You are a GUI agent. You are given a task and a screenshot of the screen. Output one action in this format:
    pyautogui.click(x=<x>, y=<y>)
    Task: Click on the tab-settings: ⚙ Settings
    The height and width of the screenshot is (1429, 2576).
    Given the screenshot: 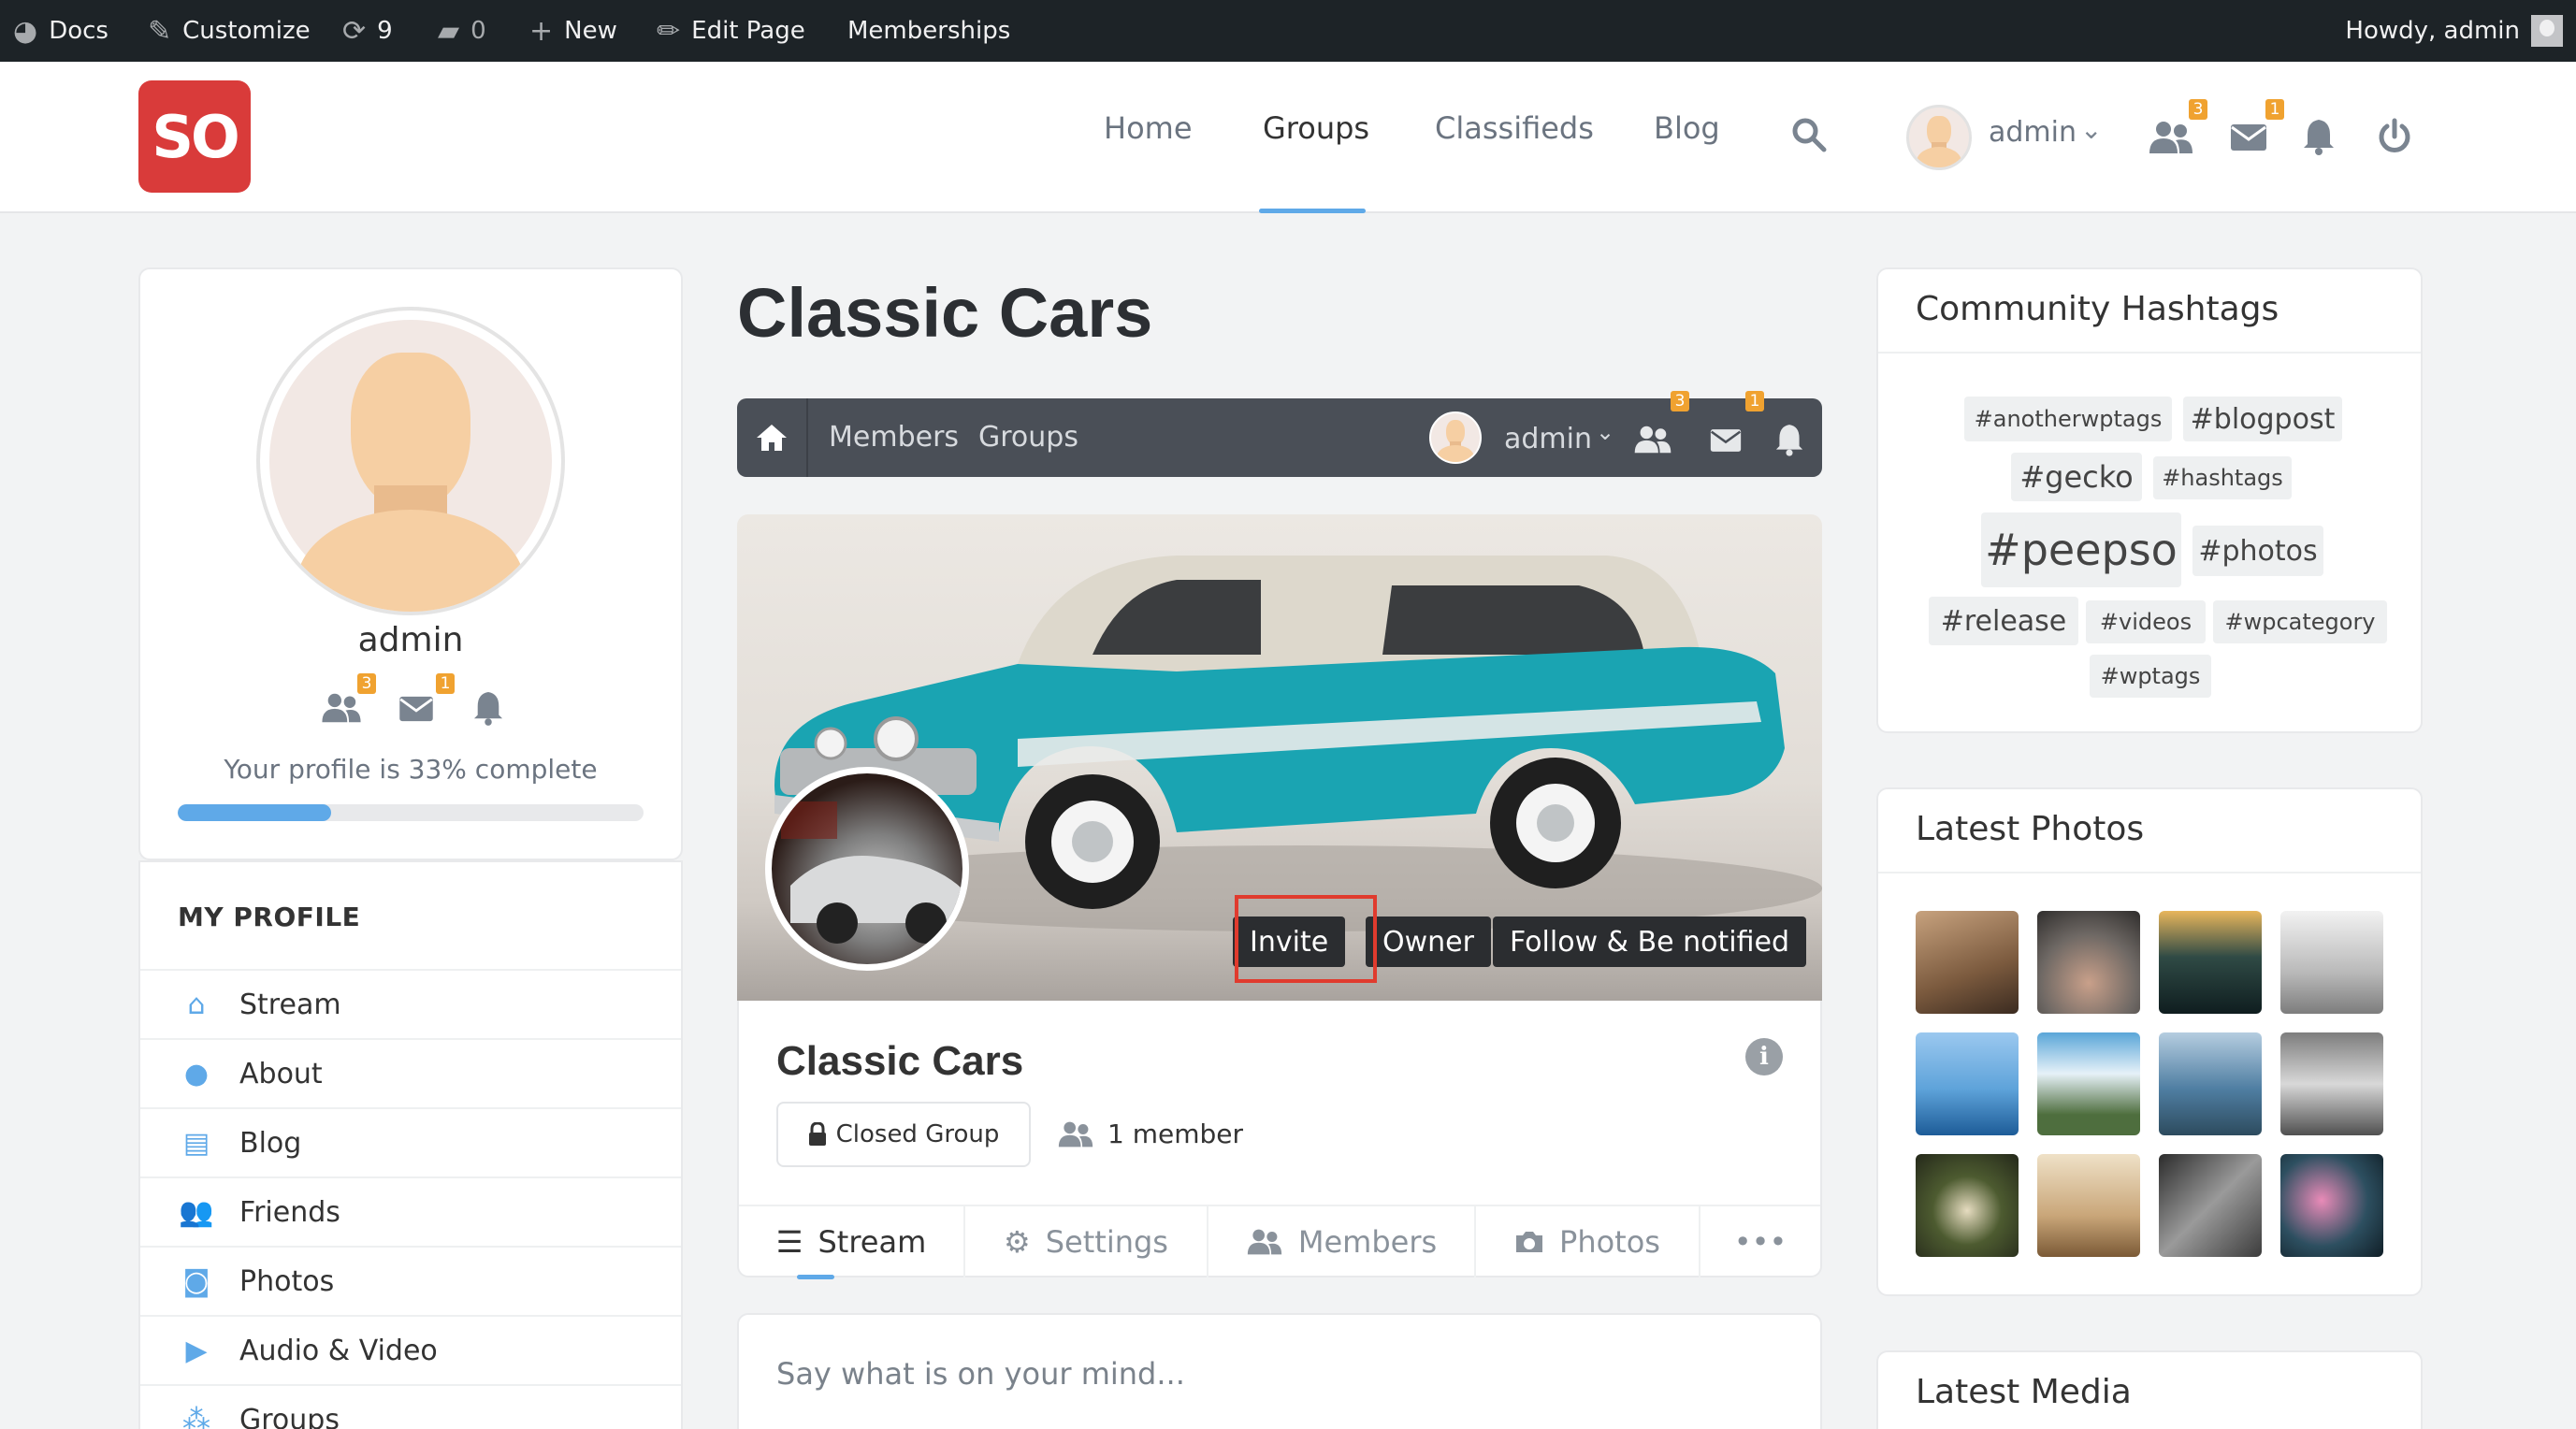 What is the action you would take?
    pyautogui.click(x=1086, y=1241)
    